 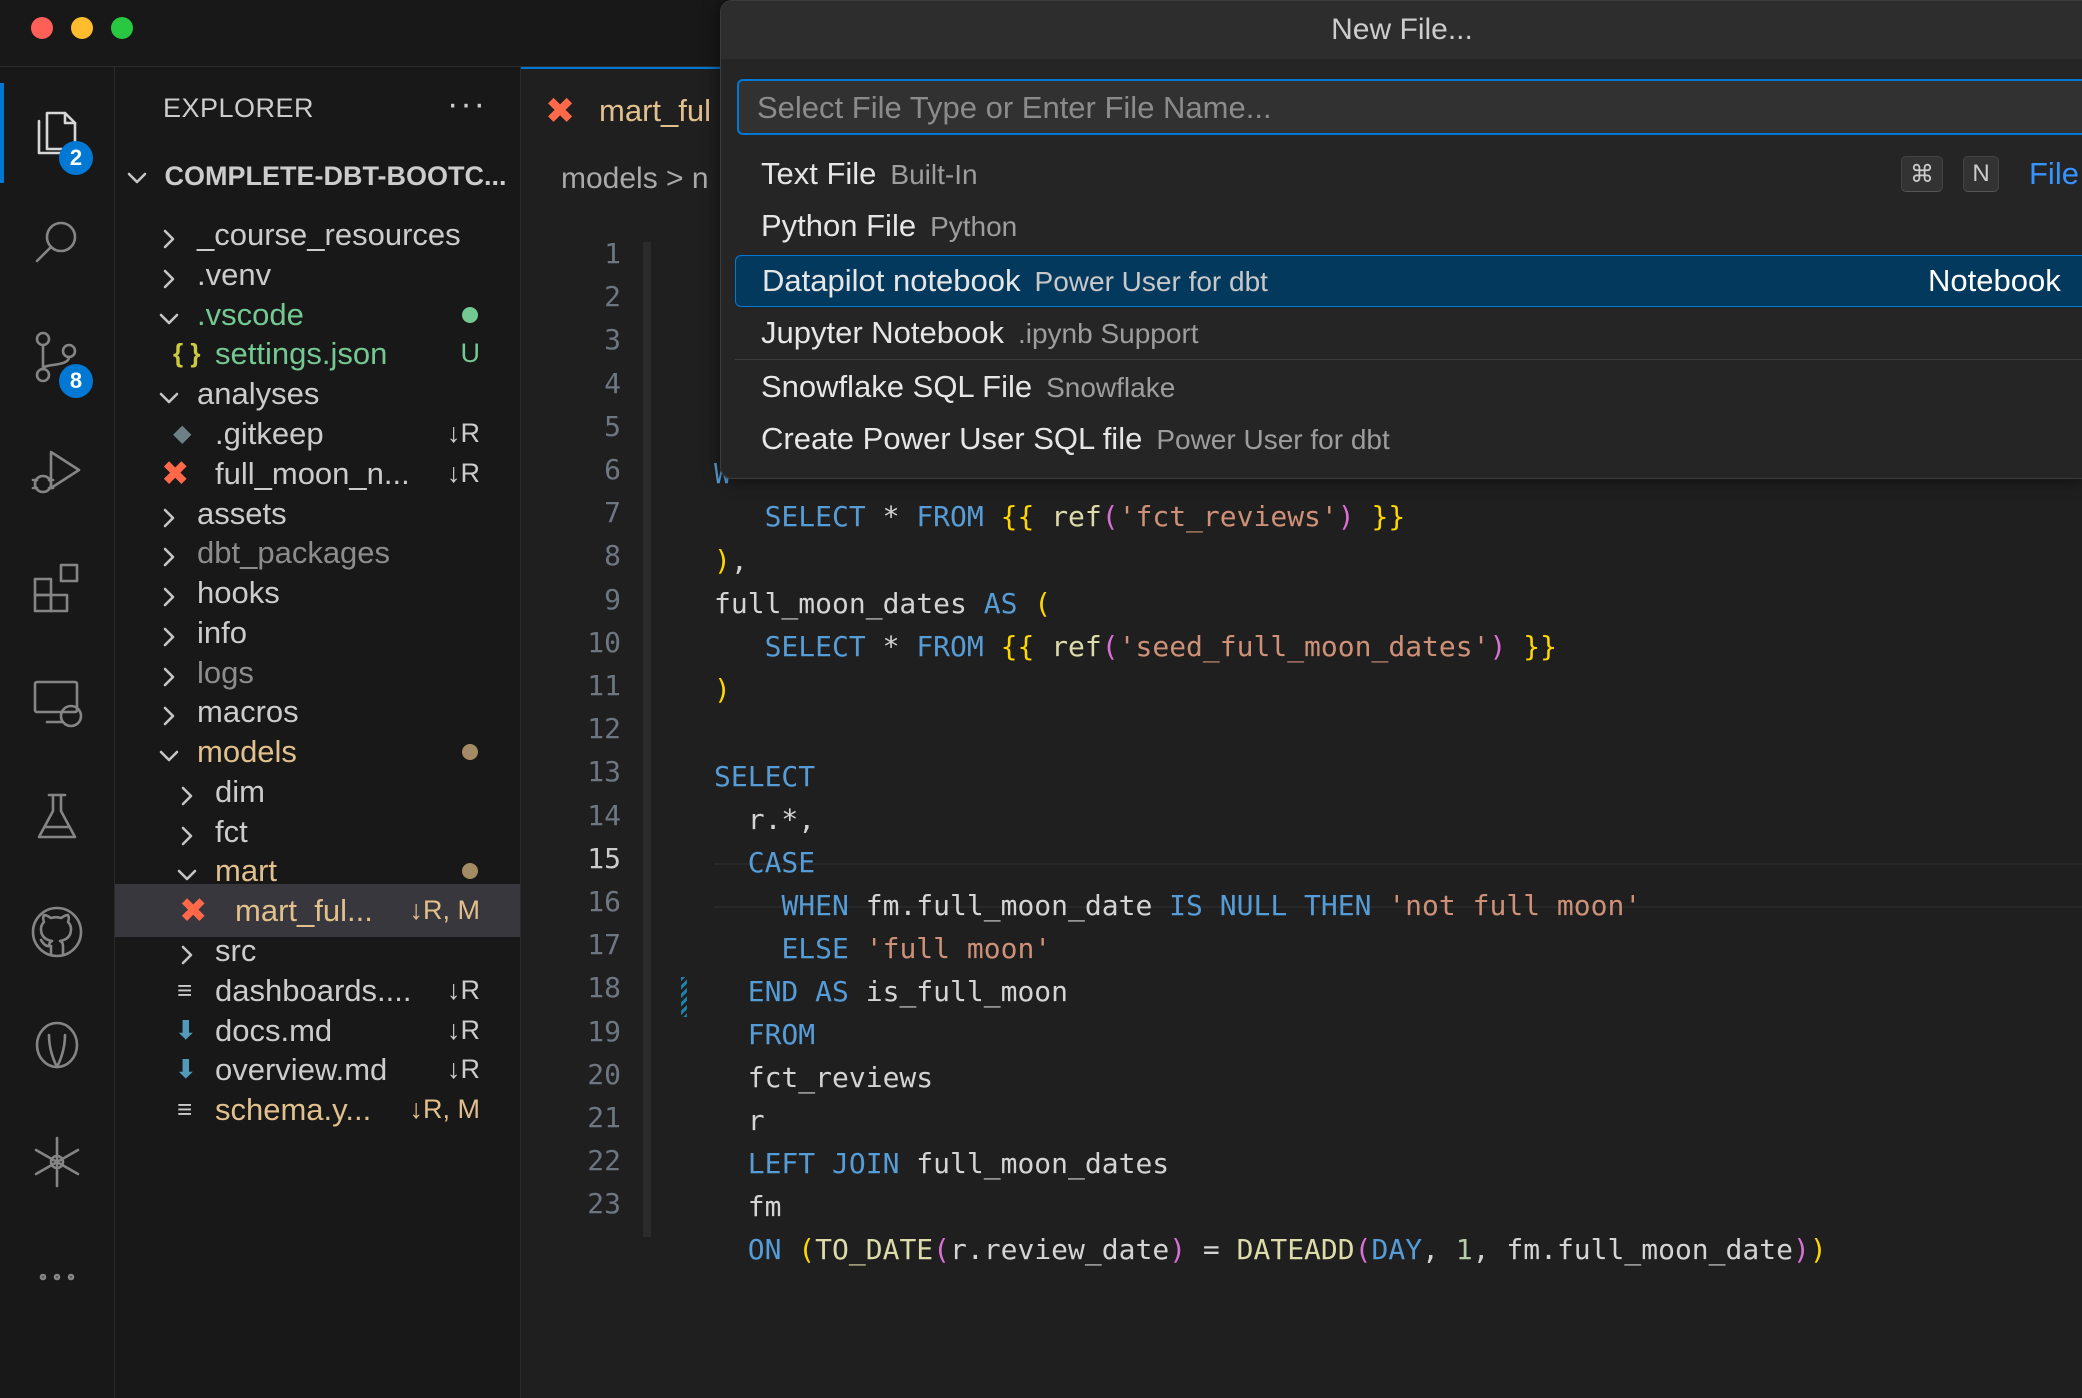 I want to click on line-number: 2, so click(x=612, y=297).